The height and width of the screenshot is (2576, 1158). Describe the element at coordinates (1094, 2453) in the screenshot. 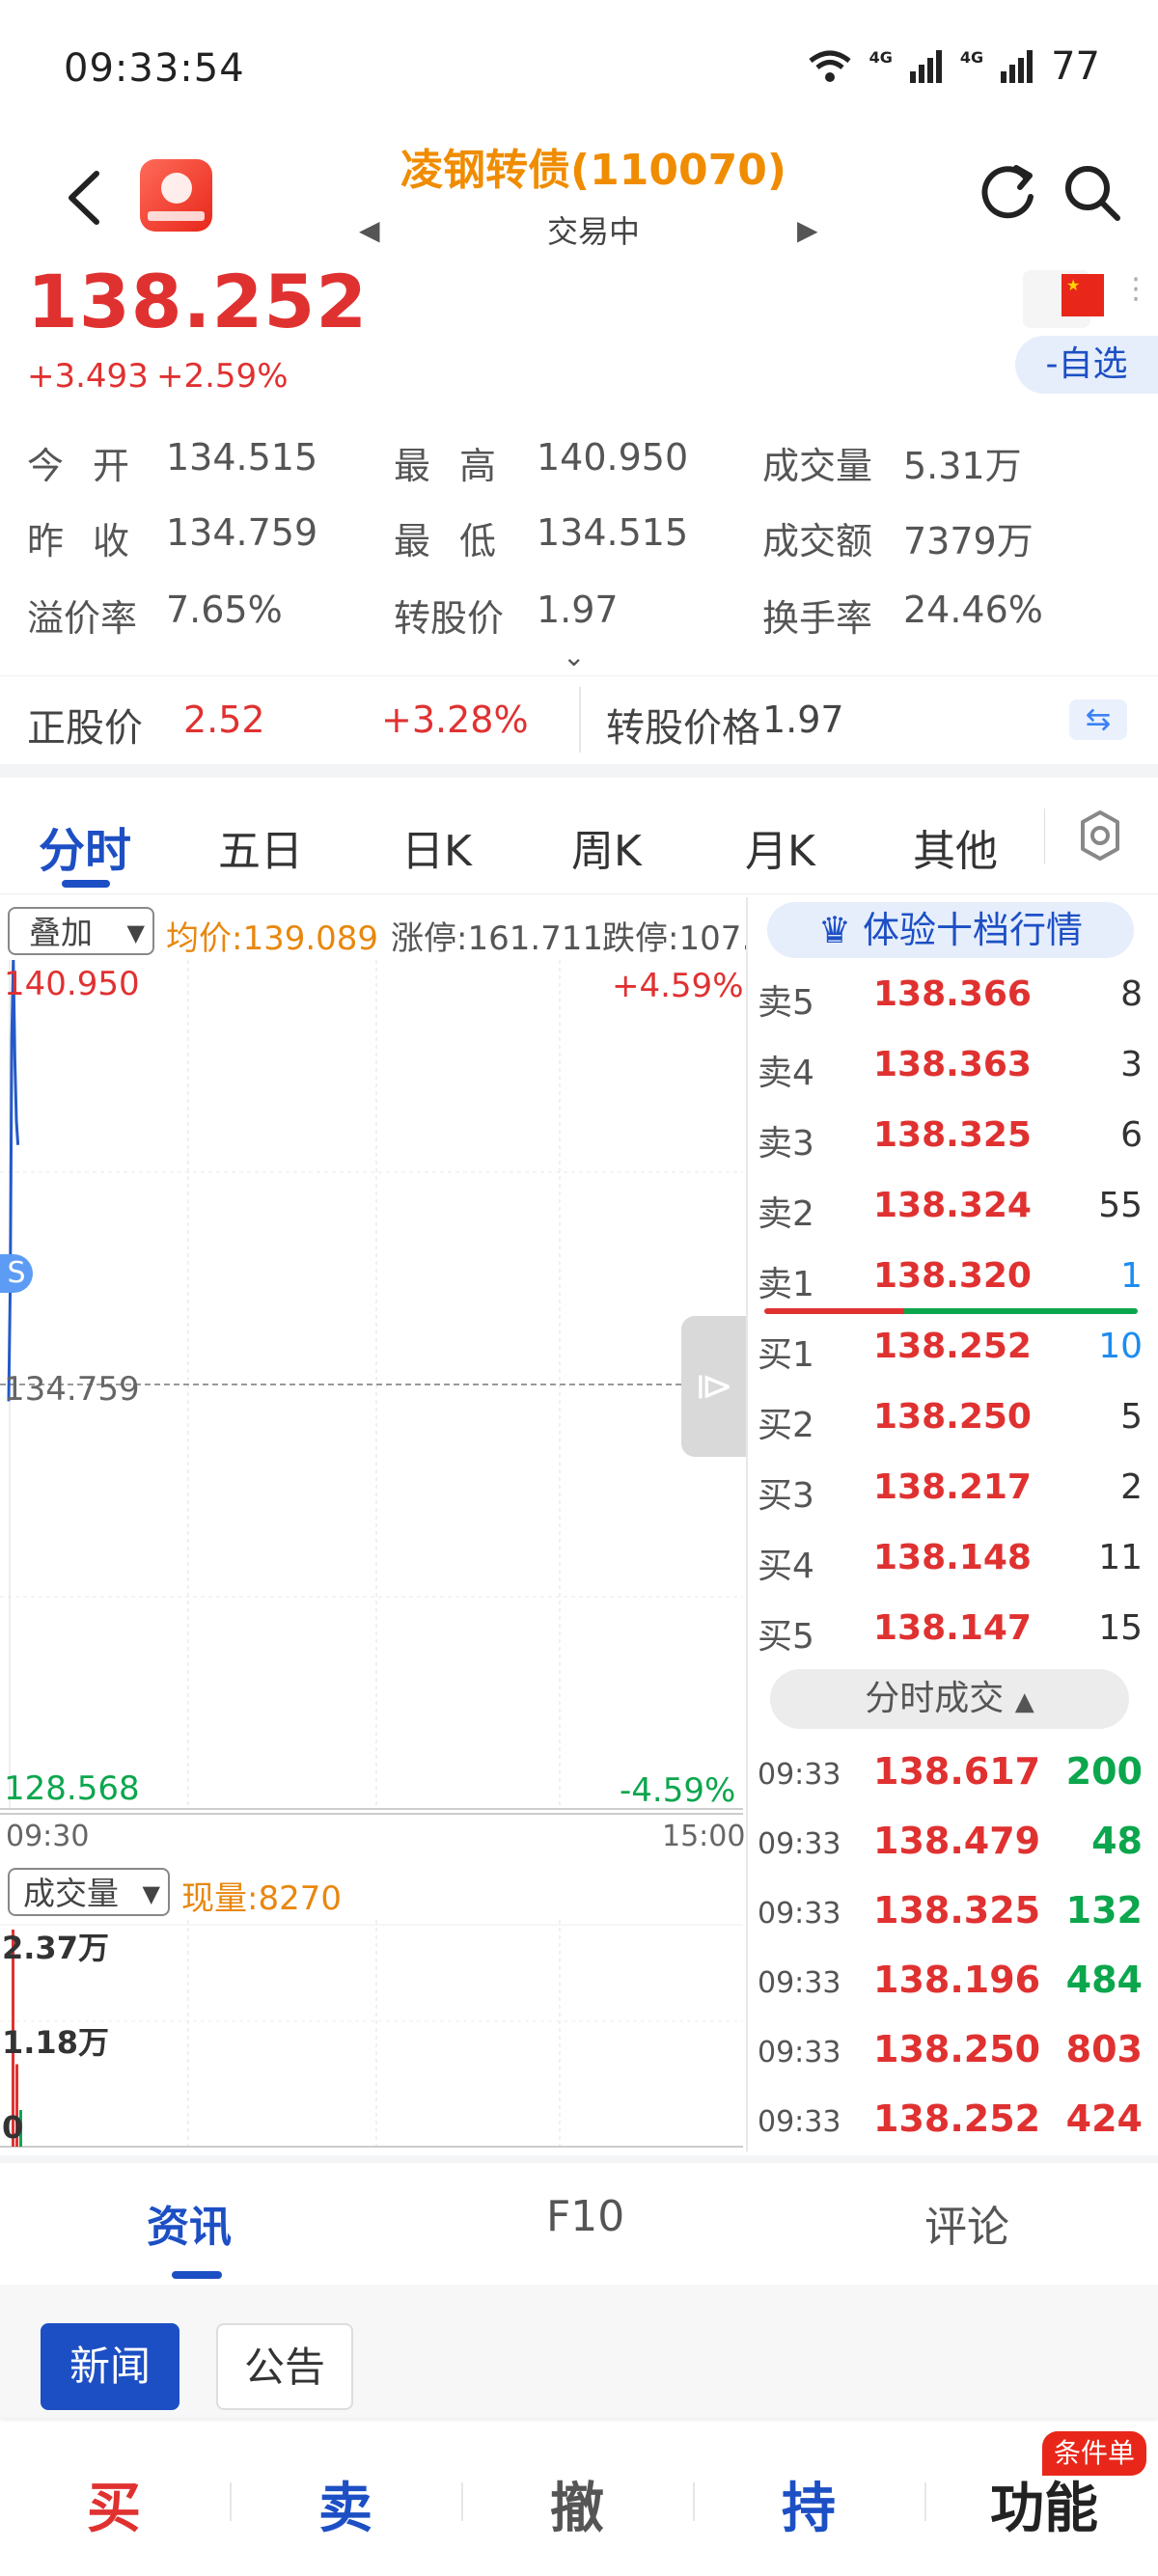

I see `conditional-order-badge: 条件单` at that location.